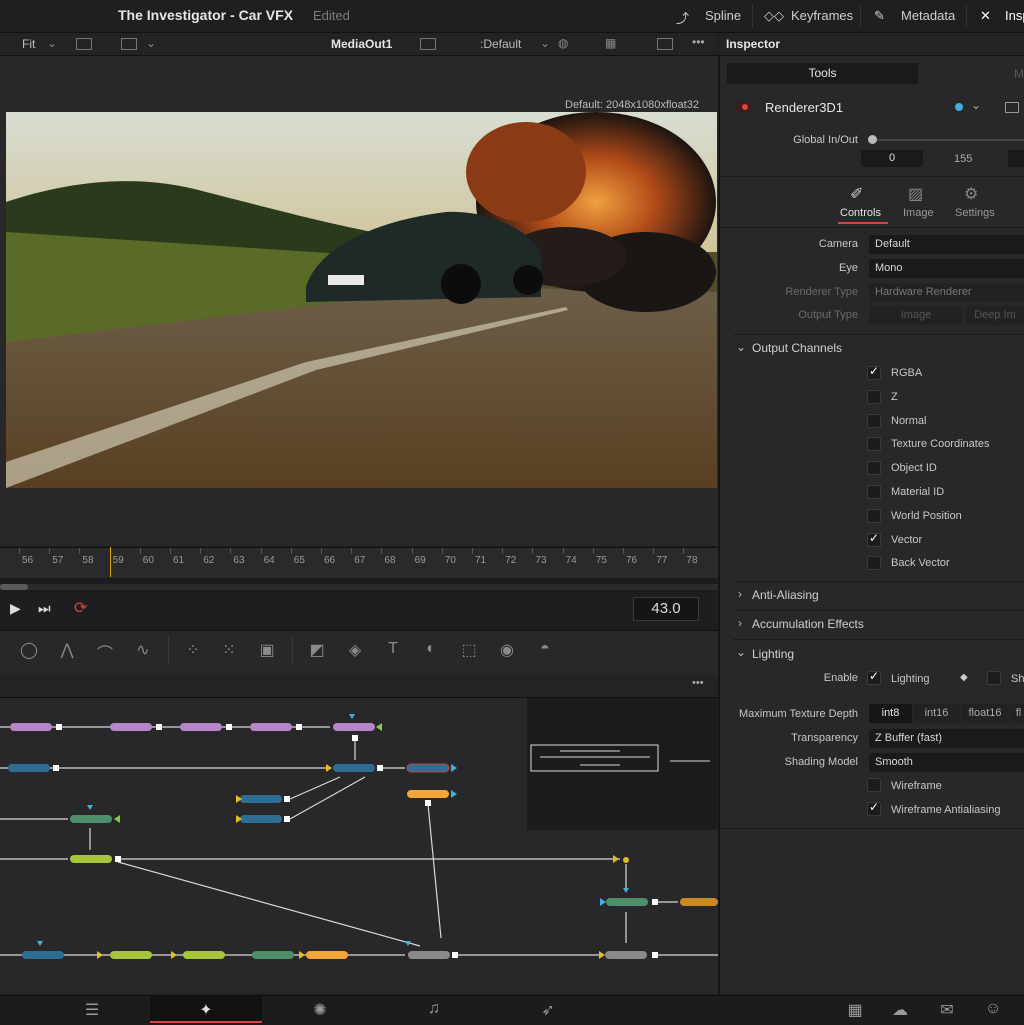  Describe the element at coordinates (622, 764) in the screenshot. I see `node-minimap` at that location.